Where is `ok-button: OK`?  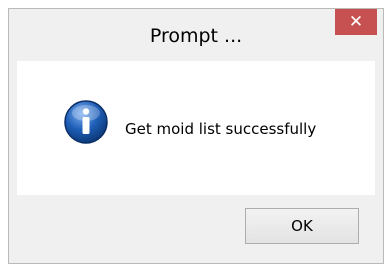
ok-button: OK is located at coordinates (302, 226).